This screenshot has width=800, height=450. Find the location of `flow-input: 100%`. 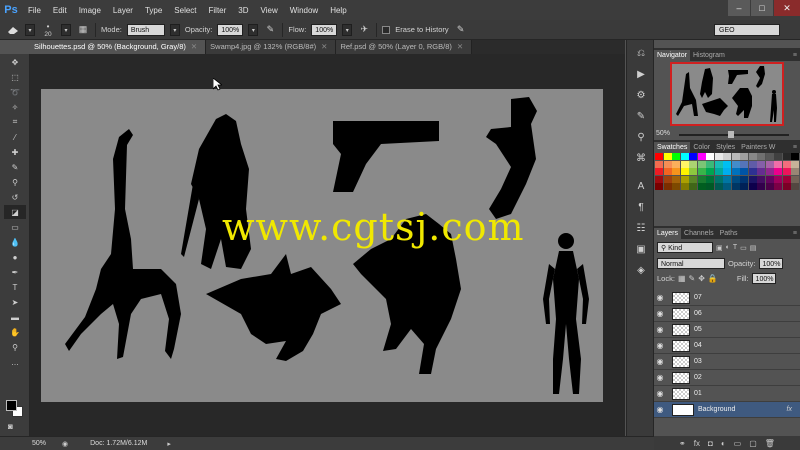

flow-input: 100% is located at coordinates (324, 29).